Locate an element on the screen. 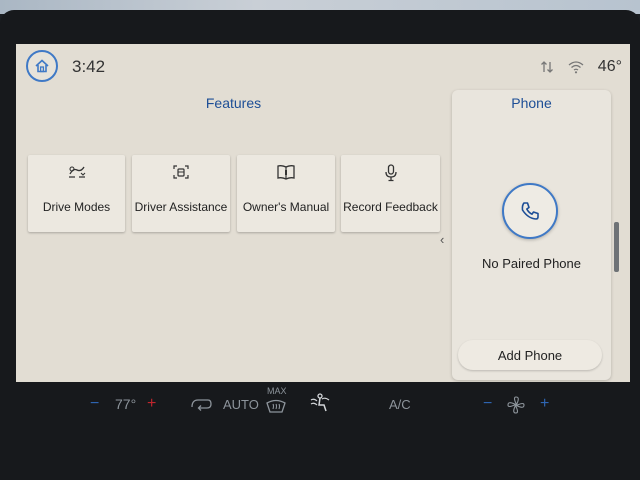 This screenshot has width=640, height=480. home-button is located at coordinates (42, 66).